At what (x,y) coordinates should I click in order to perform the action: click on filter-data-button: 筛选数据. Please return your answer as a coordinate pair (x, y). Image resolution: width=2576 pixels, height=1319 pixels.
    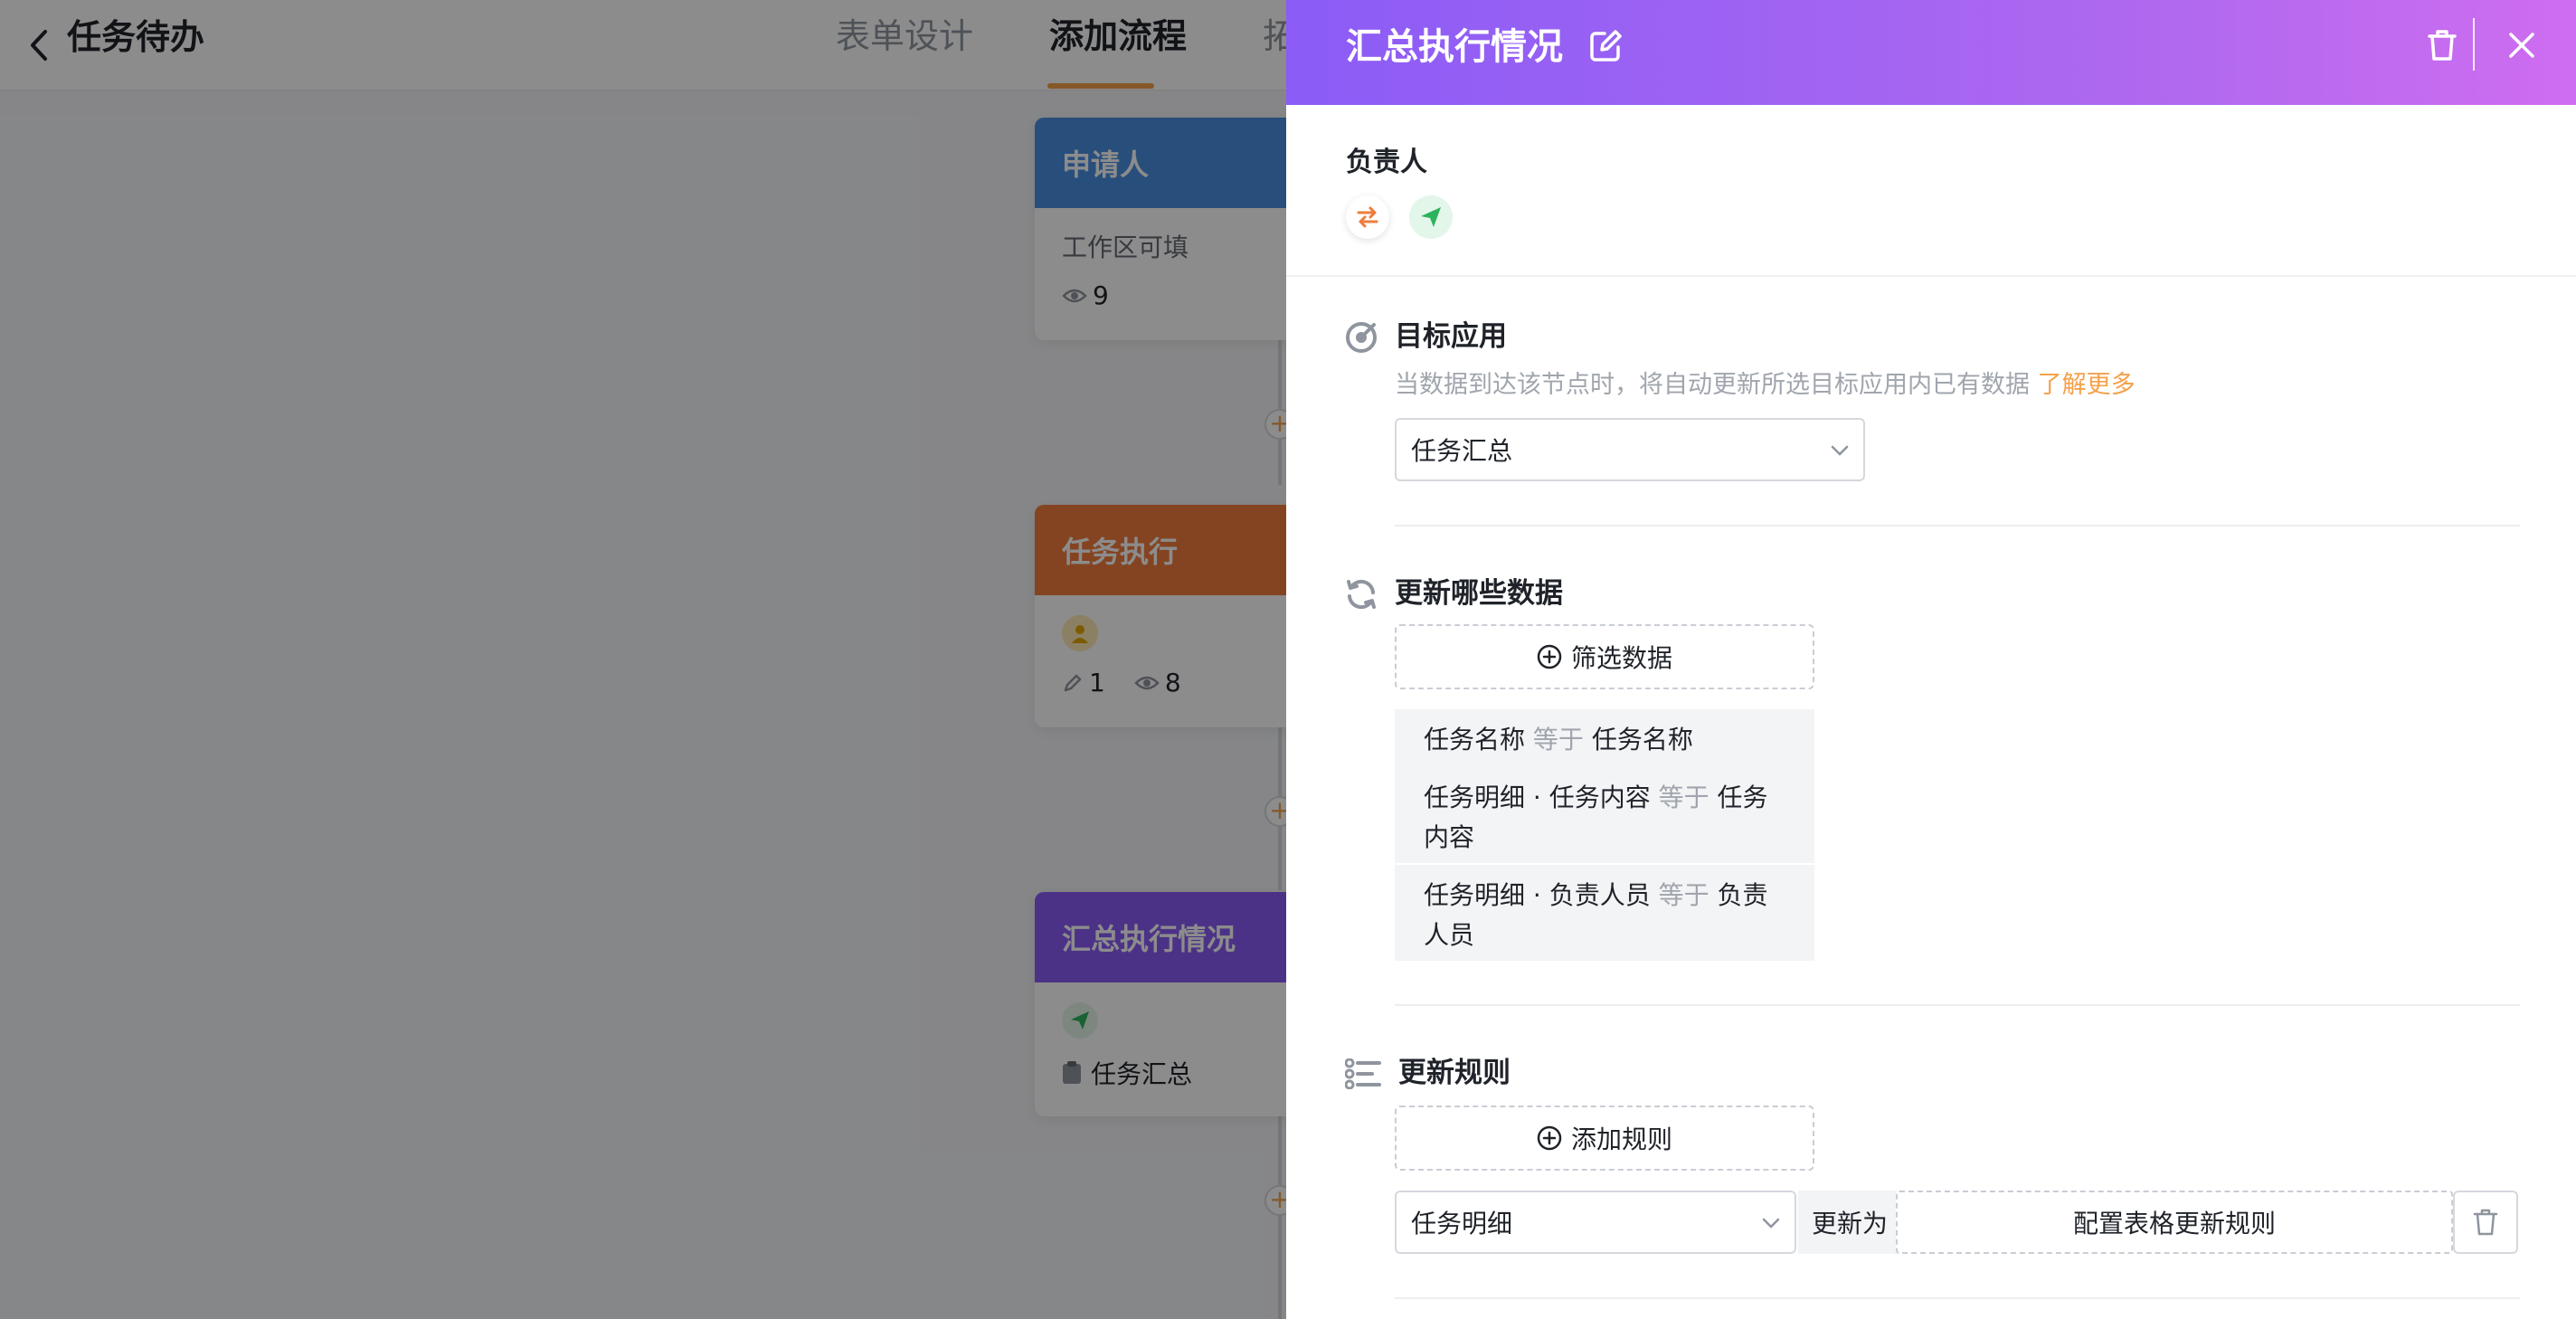
    Looking at the image, I should click on (1604, 656).